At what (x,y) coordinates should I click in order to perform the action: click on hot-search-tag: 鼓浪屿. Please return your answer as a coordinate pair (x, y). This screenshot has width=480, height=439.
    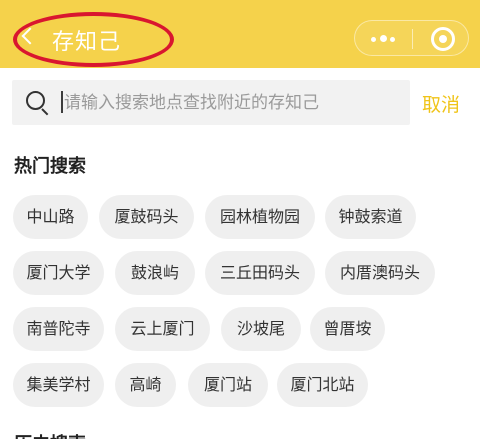
    Looking at the image, I should click on (155, 273).